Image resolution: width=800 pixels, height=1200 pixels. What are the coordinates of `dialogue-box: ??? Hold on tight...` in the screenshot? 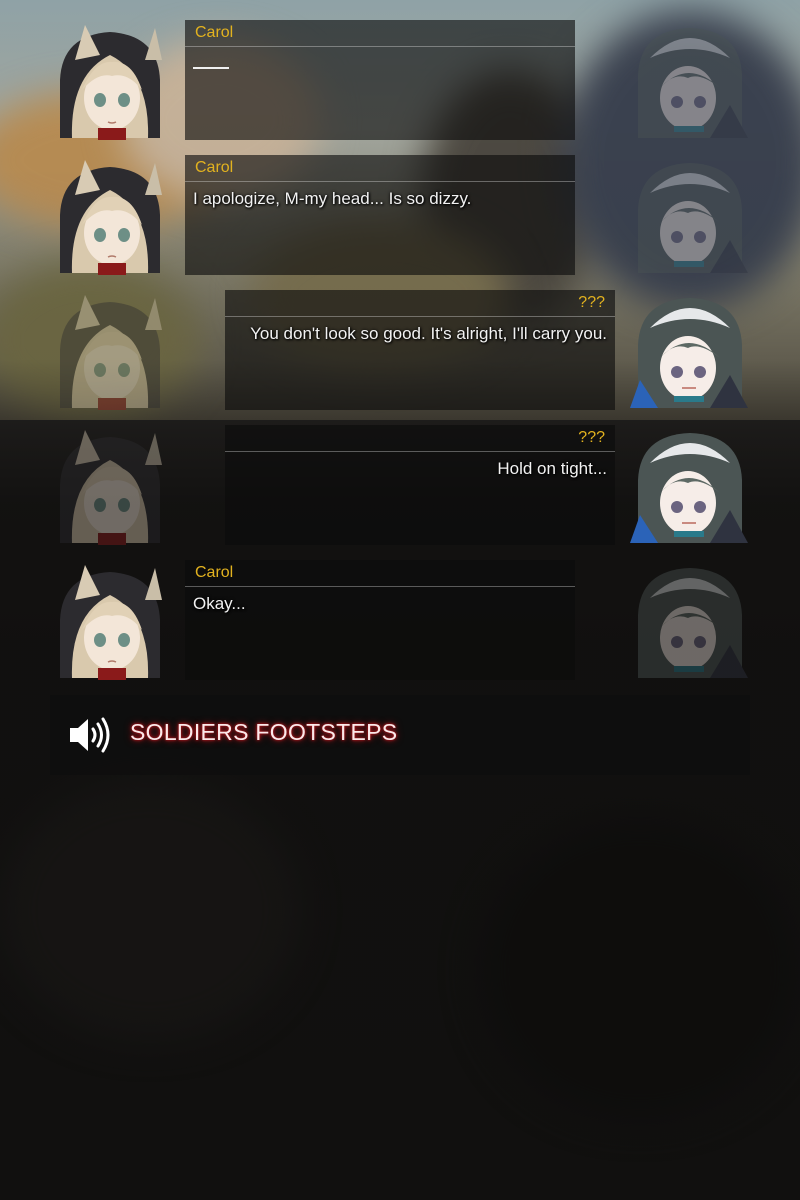 It's located at (420, 485).